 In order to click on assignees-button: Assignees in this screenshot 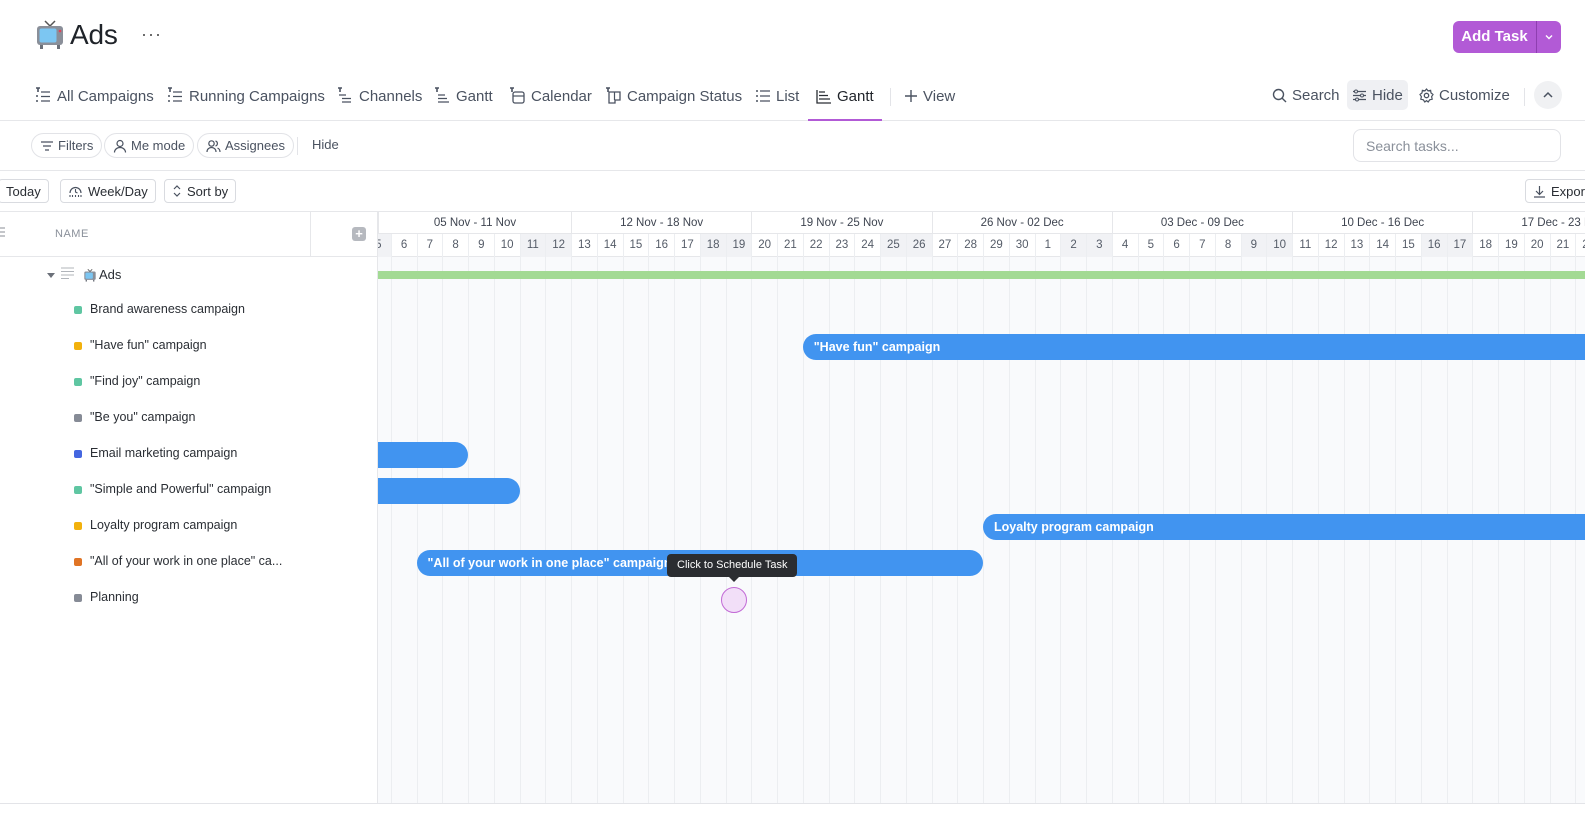, I will do `click(245, 145)`.